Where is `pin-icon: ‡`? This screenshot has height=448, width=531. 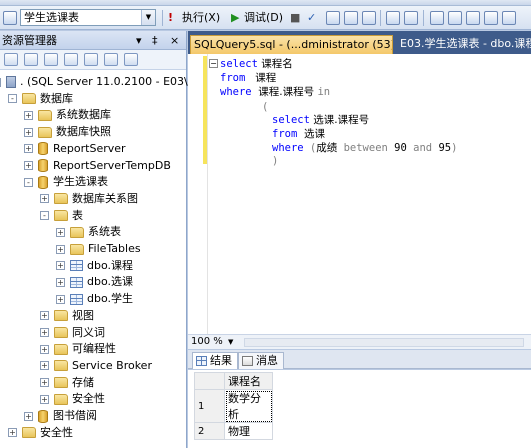
pin-icon: ‡ is located at coordinates (155, 40).